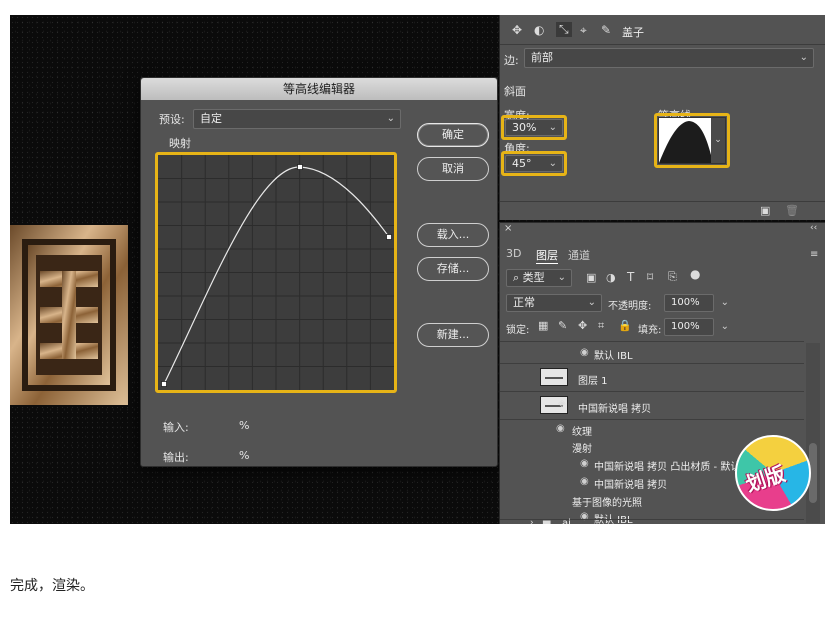 The width and height of the screenshot is (838, 620). What do you see at coordinates (625, 325) in the screenshot?
I see `lock-all-icon: 🔒` at bounding box center [625, 325].